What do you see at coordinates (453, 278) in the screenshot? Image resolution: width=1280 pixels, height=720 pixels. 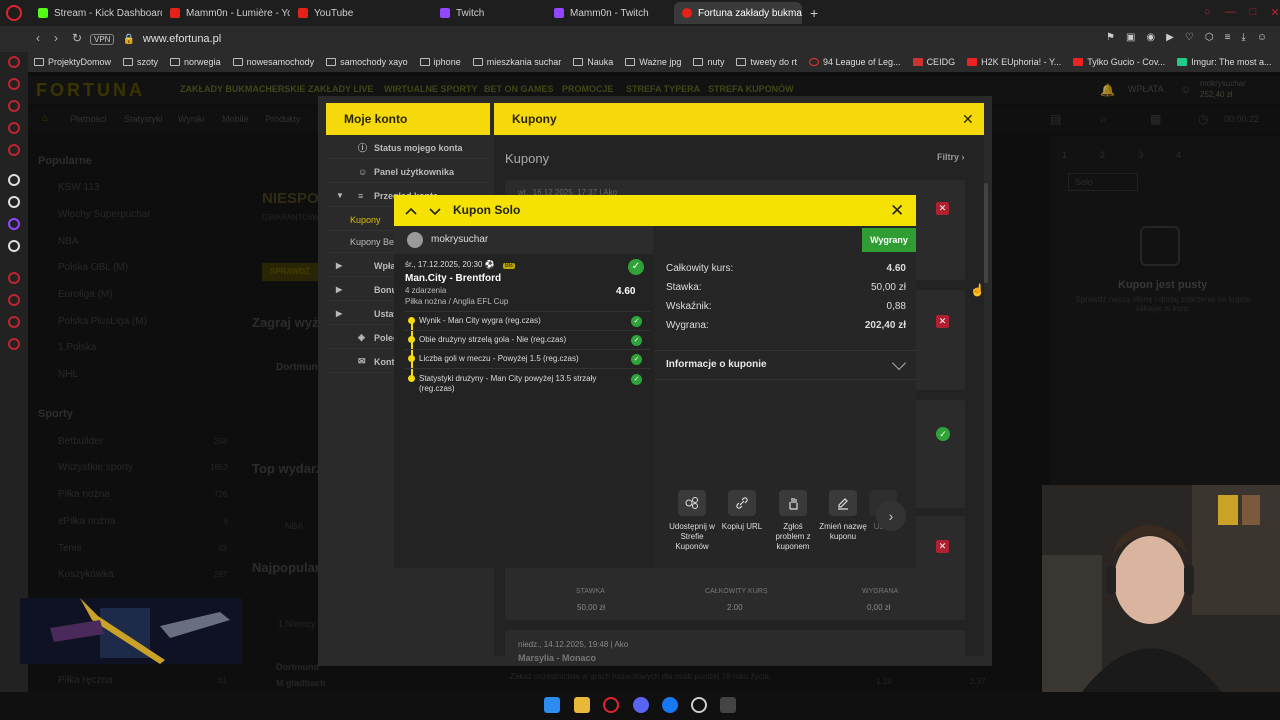 I see `event-match: Man.City - Brentford` at bounding box center [453, 278].